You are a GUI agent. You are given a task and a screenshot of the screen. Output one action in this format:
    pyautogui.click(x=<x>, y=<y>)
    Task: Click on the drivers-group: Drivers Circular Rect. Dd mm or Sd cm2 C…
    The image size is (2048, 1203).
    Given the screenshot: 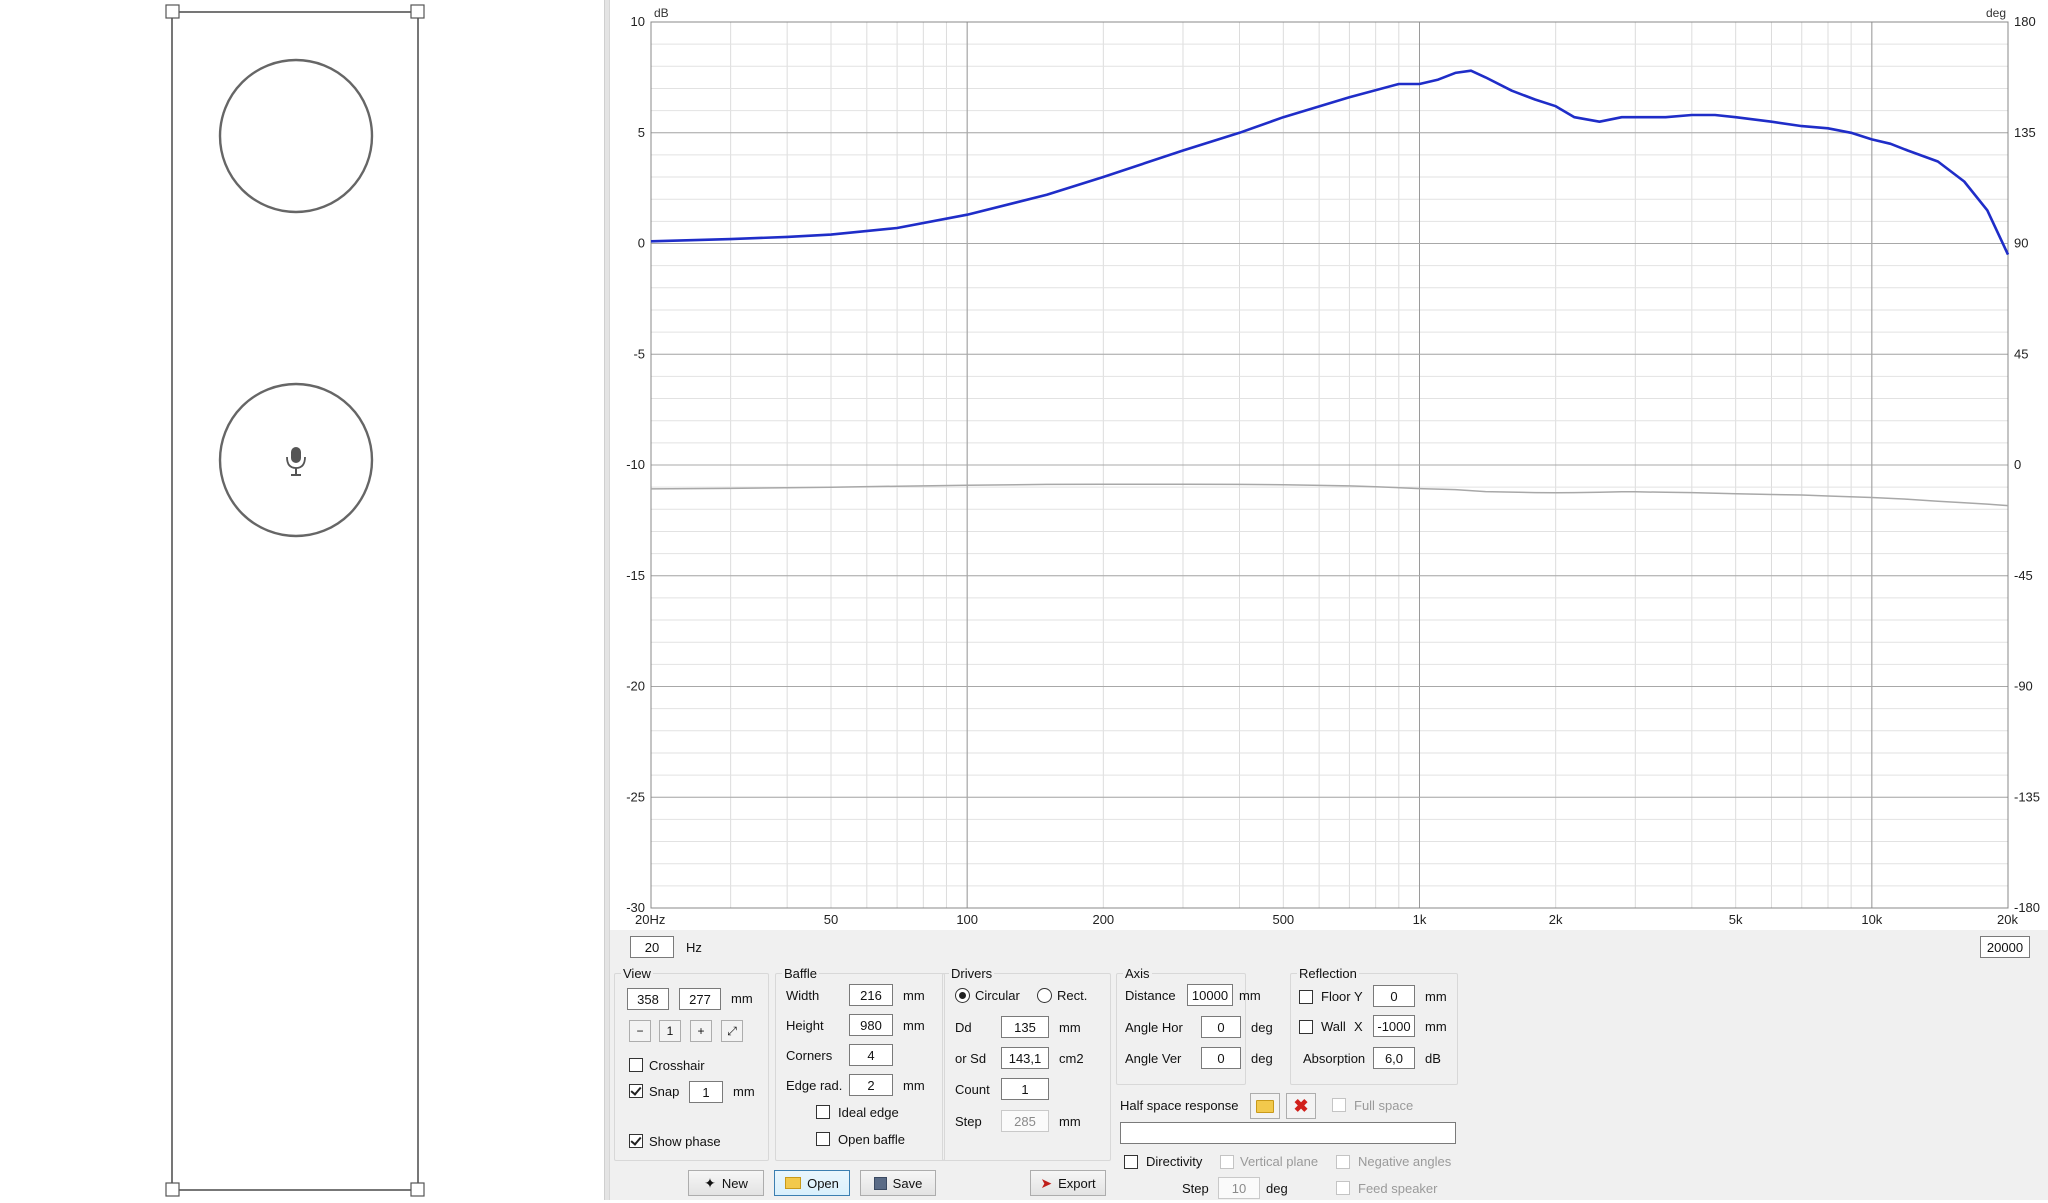 What is the action you would take?
    pyautogui.click(x=1026, y=1063)
    